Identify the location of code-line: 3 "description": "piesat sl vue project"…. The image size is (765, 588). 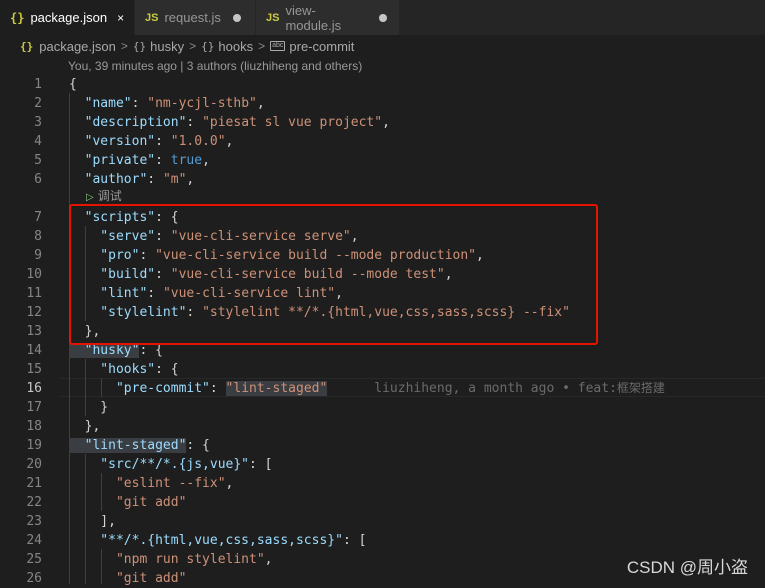
(382, 122).